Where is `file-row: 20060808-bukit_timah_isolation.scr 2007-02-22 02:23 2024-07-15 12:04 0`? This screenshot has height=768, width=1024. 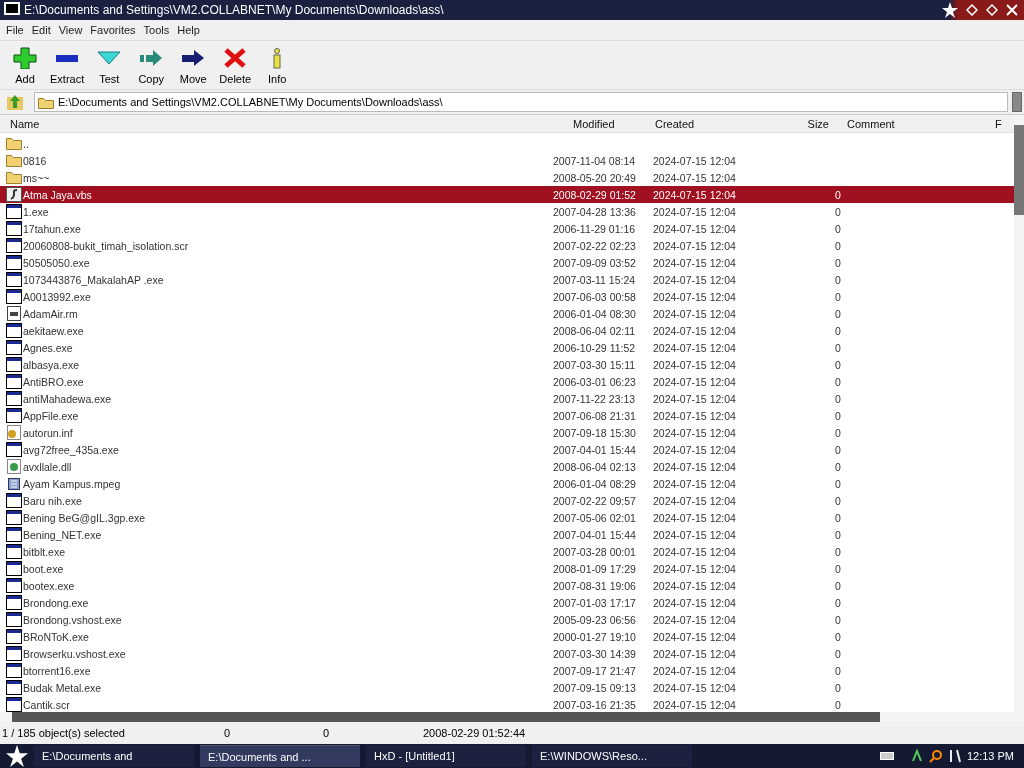 file-row: 20060808-bukit_timah_isolation.scr 2007-02-22 02:23 2024-07-15 12:04 0 is located at coordinates (507, 245).